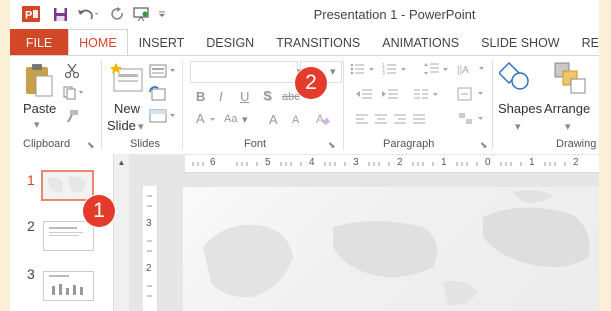 The height and width of the screenshot is (311, 611). What do you see at coordinates (255, 144) in the screenshot?
I see `font-group-label: Font` at bounding box center [255, 144].